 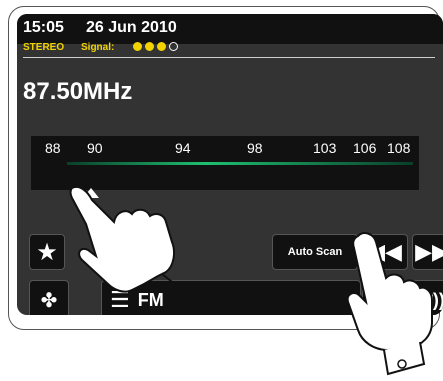 I want to click on stereo-indicator: STEREO, so click(x=44, y=47).